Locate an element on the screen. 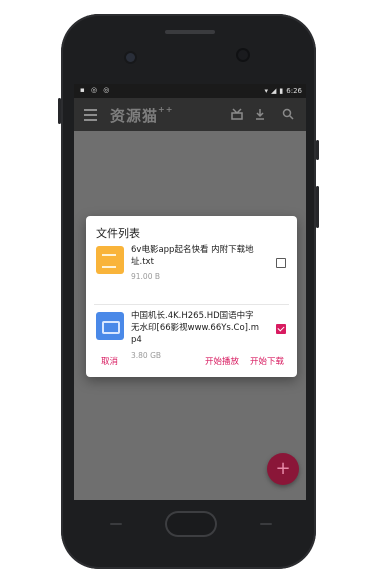 The height and width of the screenshot is (585, 383). front-camera is located at coordinates (130, 57).